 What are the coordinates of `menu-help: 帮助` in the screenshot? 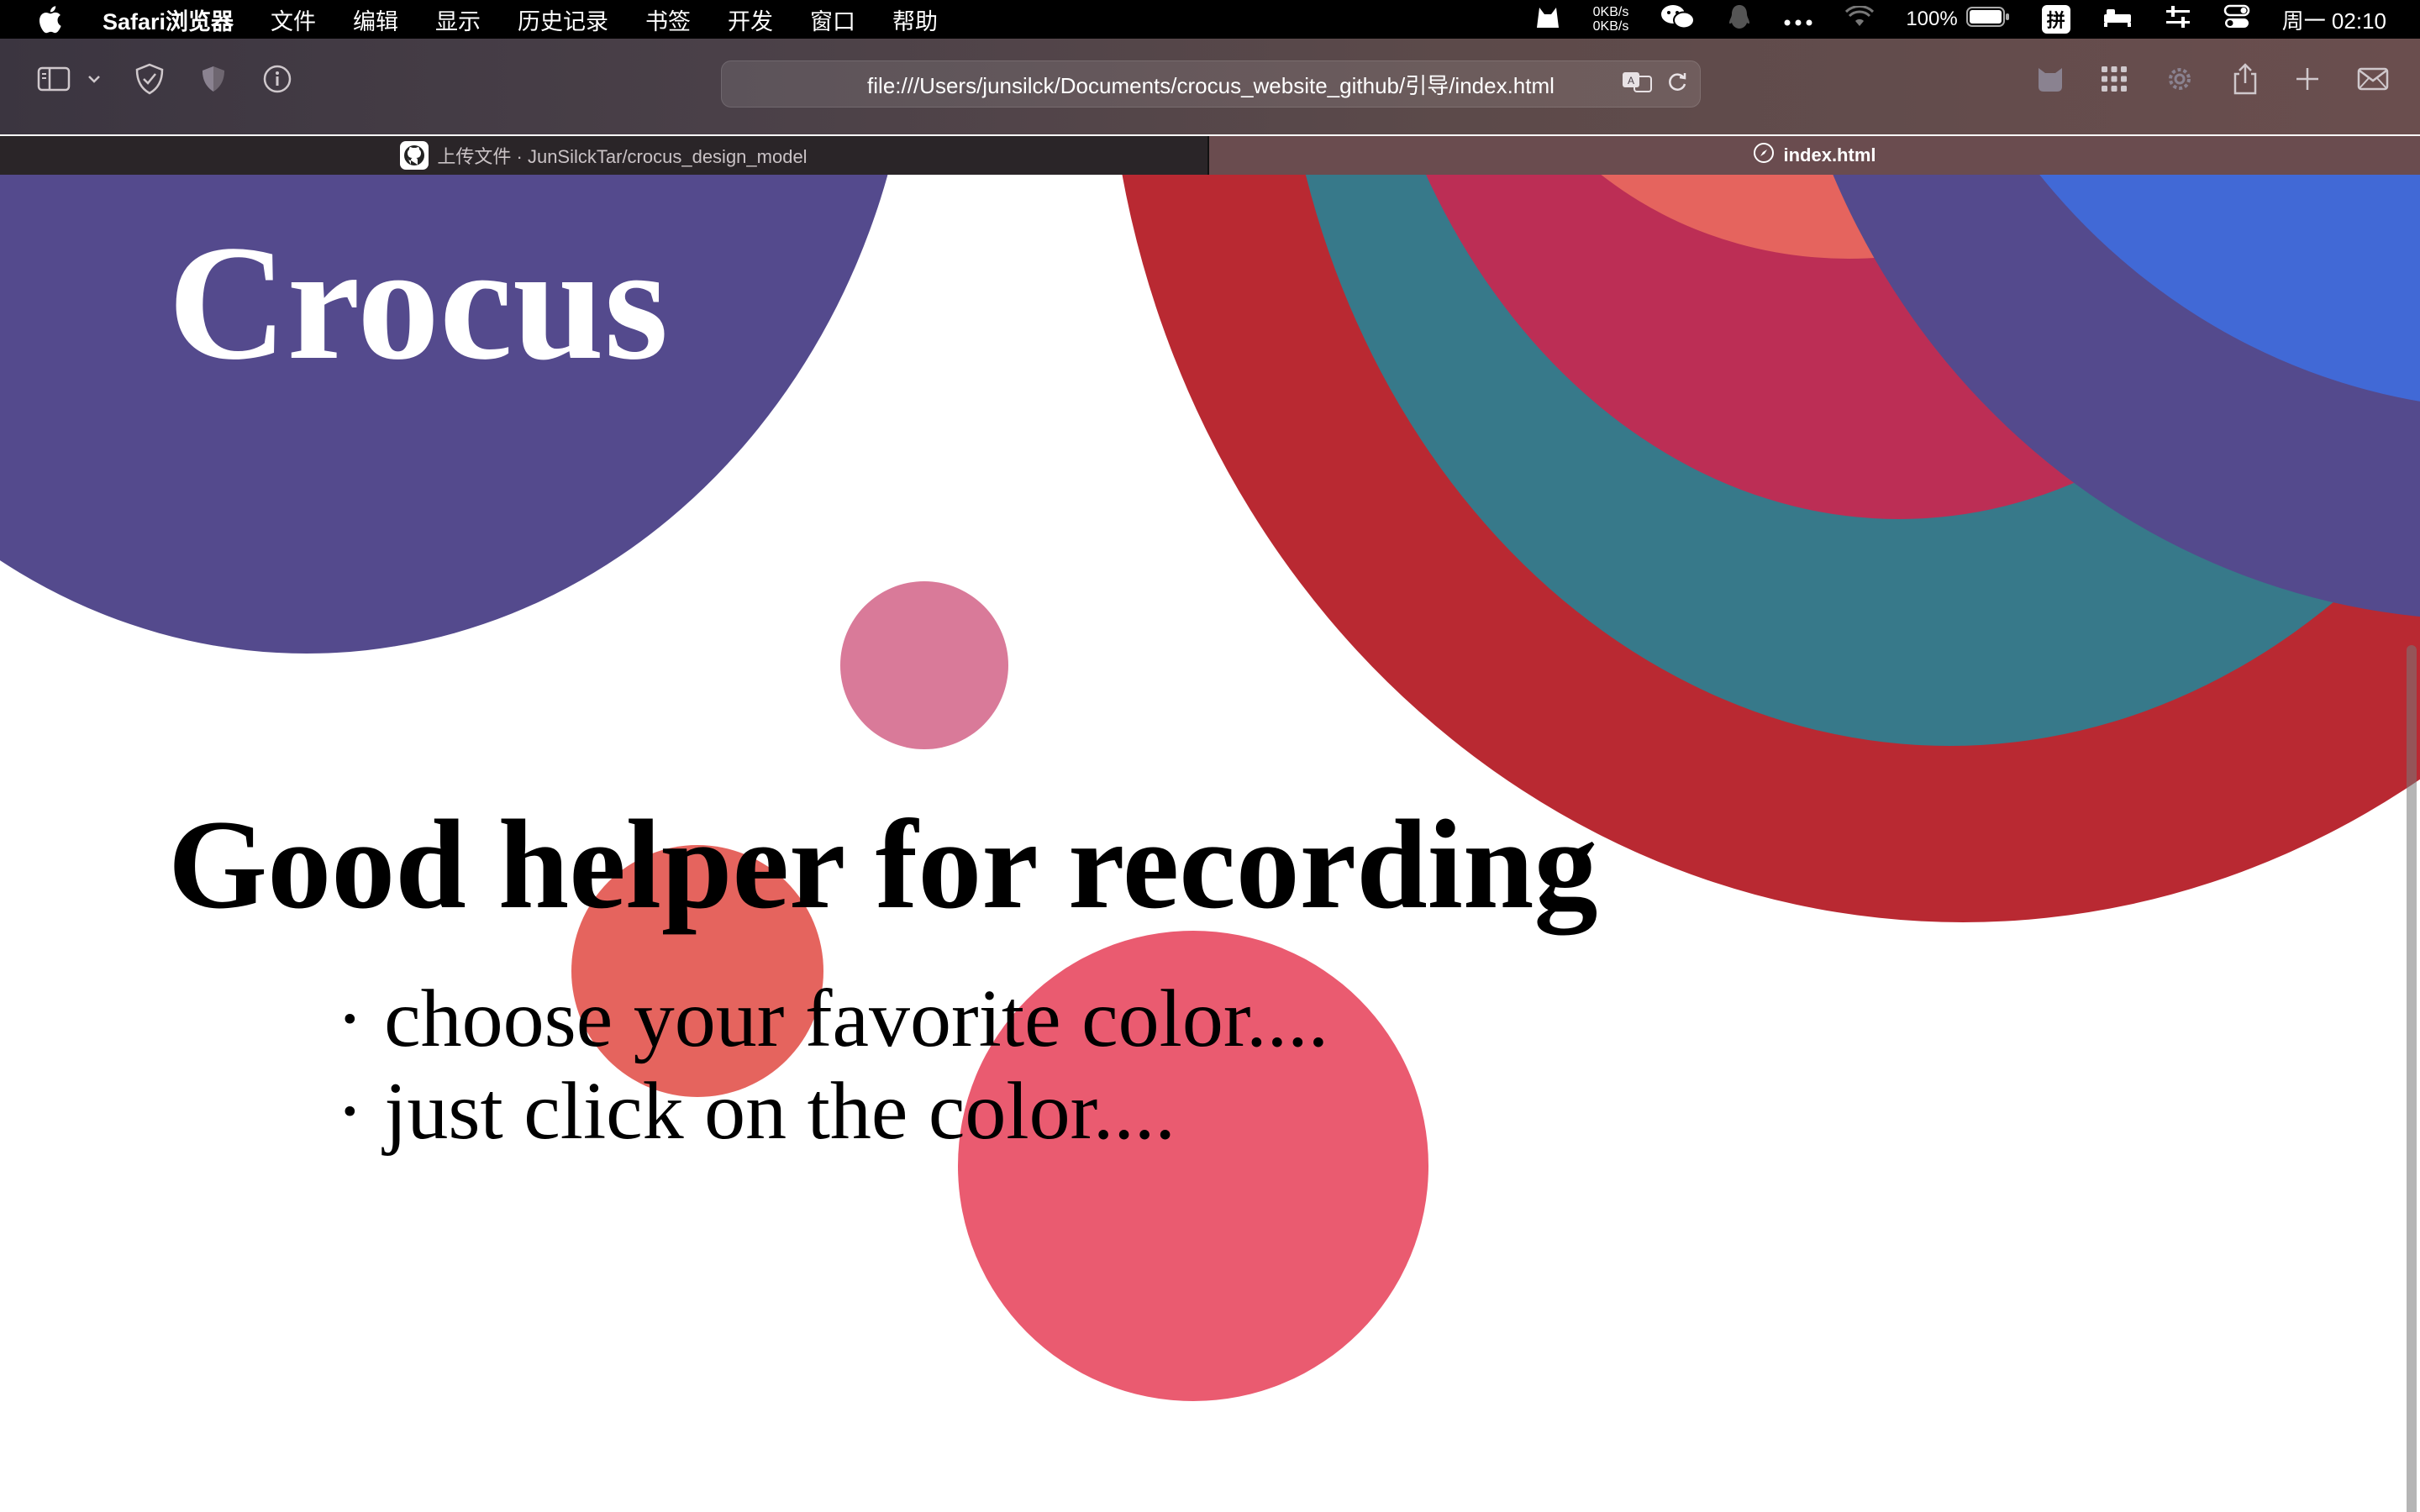 It's located at (915, 19).